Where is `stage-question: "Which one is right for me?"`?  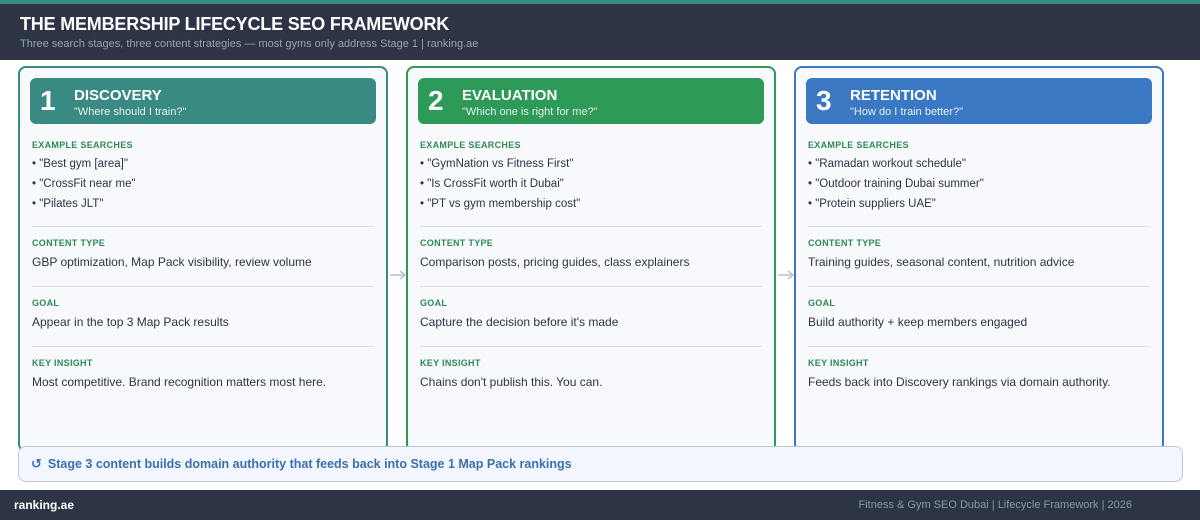 stage-question: "Which one is right for me?" is located at coordinates (530, 112).